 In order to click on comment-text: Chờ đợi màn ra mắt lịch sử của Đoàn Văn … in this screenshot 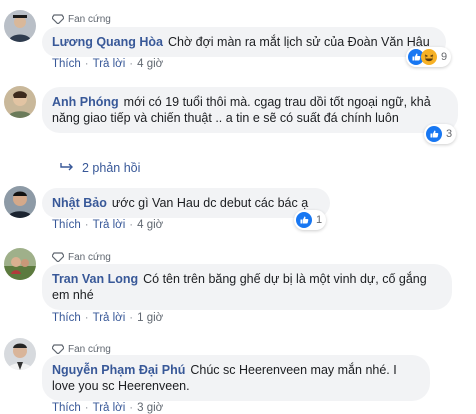, I will do `click(299, 42)`.